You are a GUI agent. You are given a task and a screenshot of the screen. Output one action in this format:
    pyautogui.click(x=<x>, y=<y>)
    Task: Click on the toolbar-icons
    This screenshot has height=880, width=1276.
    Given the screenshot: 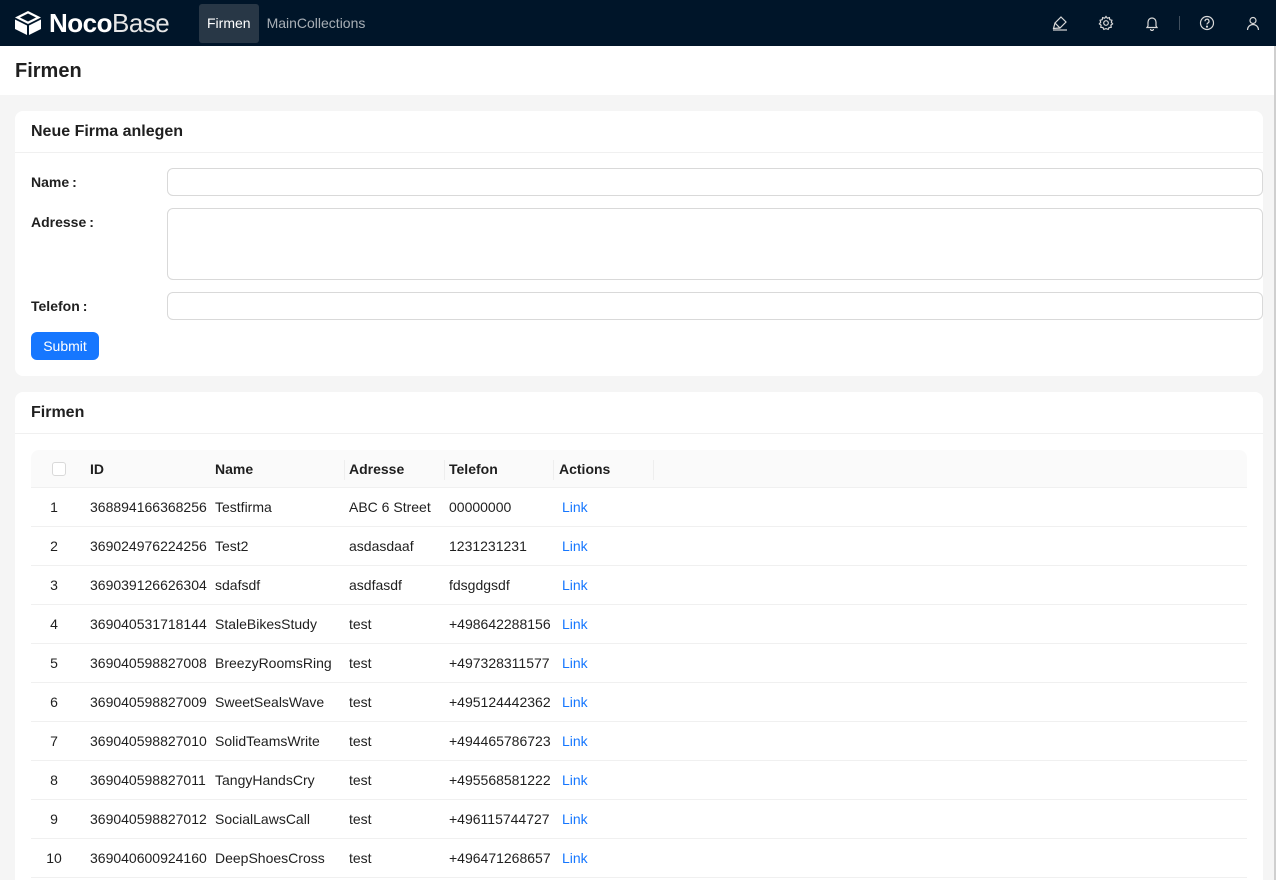 What is the action you would take?
    pyautogui.click(x=1156, y=23)
    